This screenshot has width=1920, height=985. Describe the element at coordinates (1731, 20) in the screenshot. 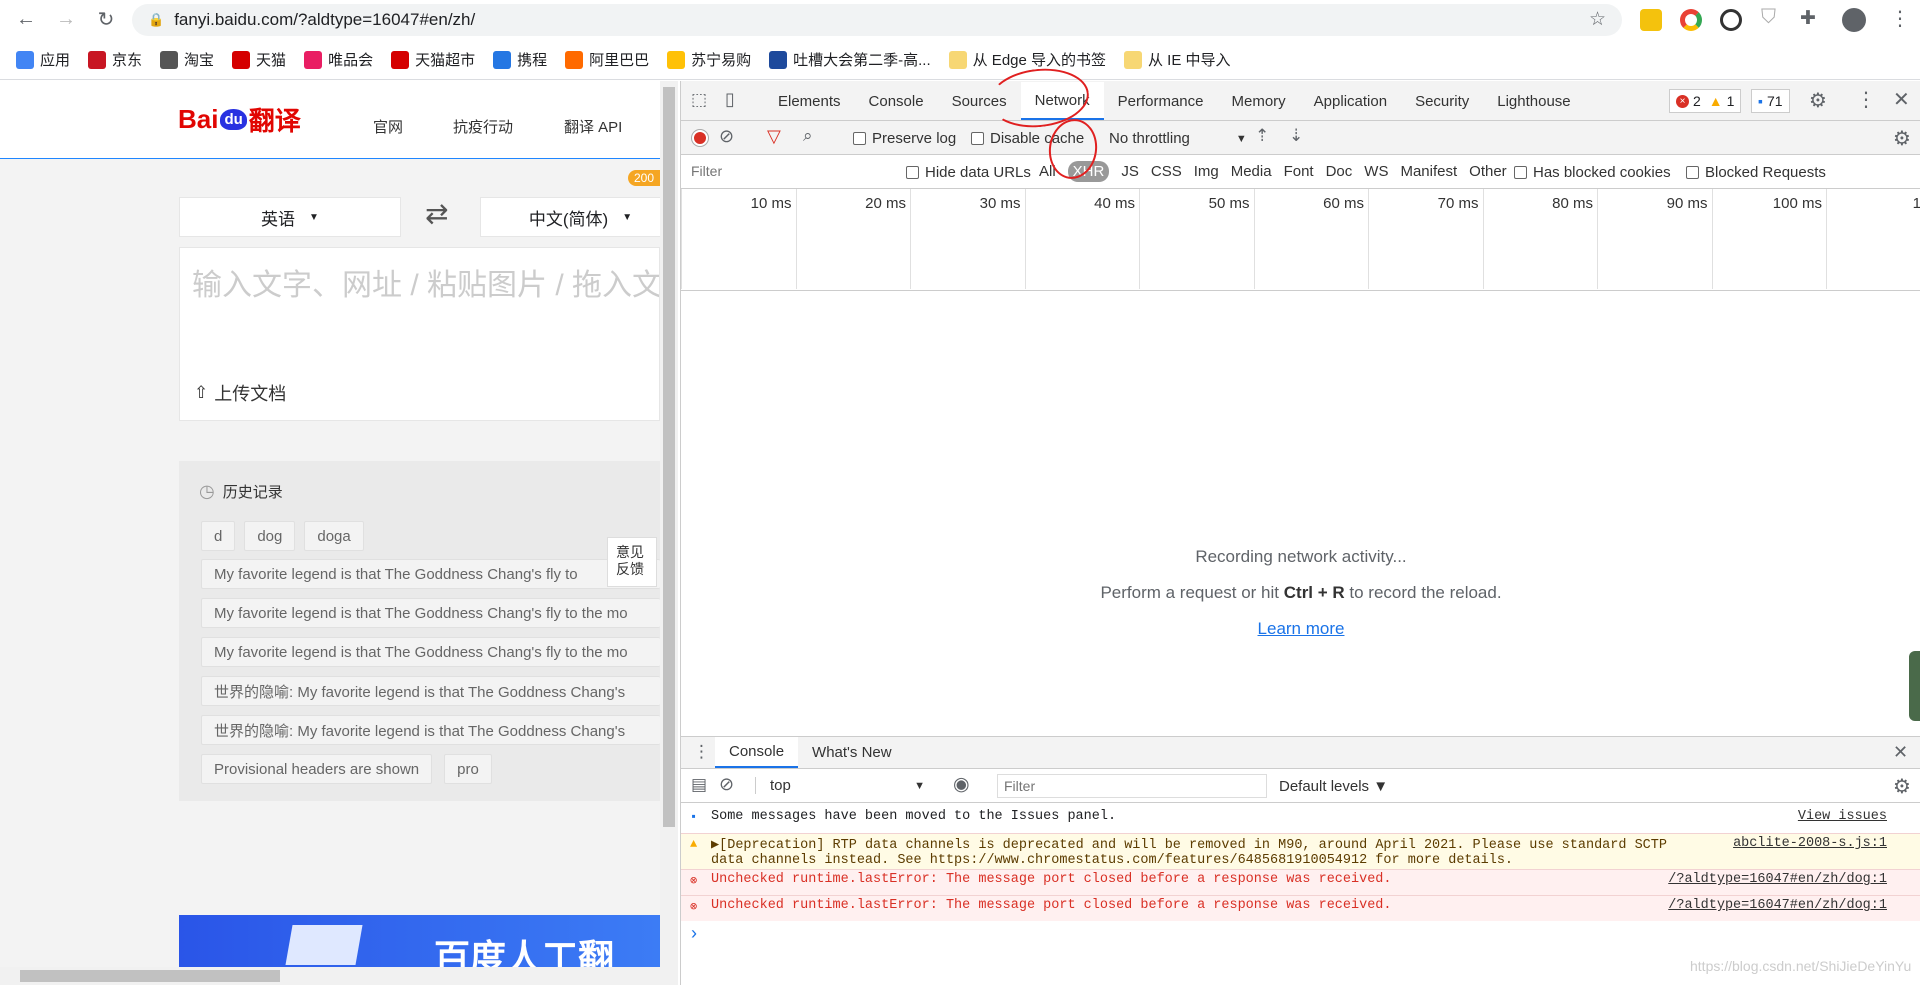

I see `extension-link-icon` at that location.